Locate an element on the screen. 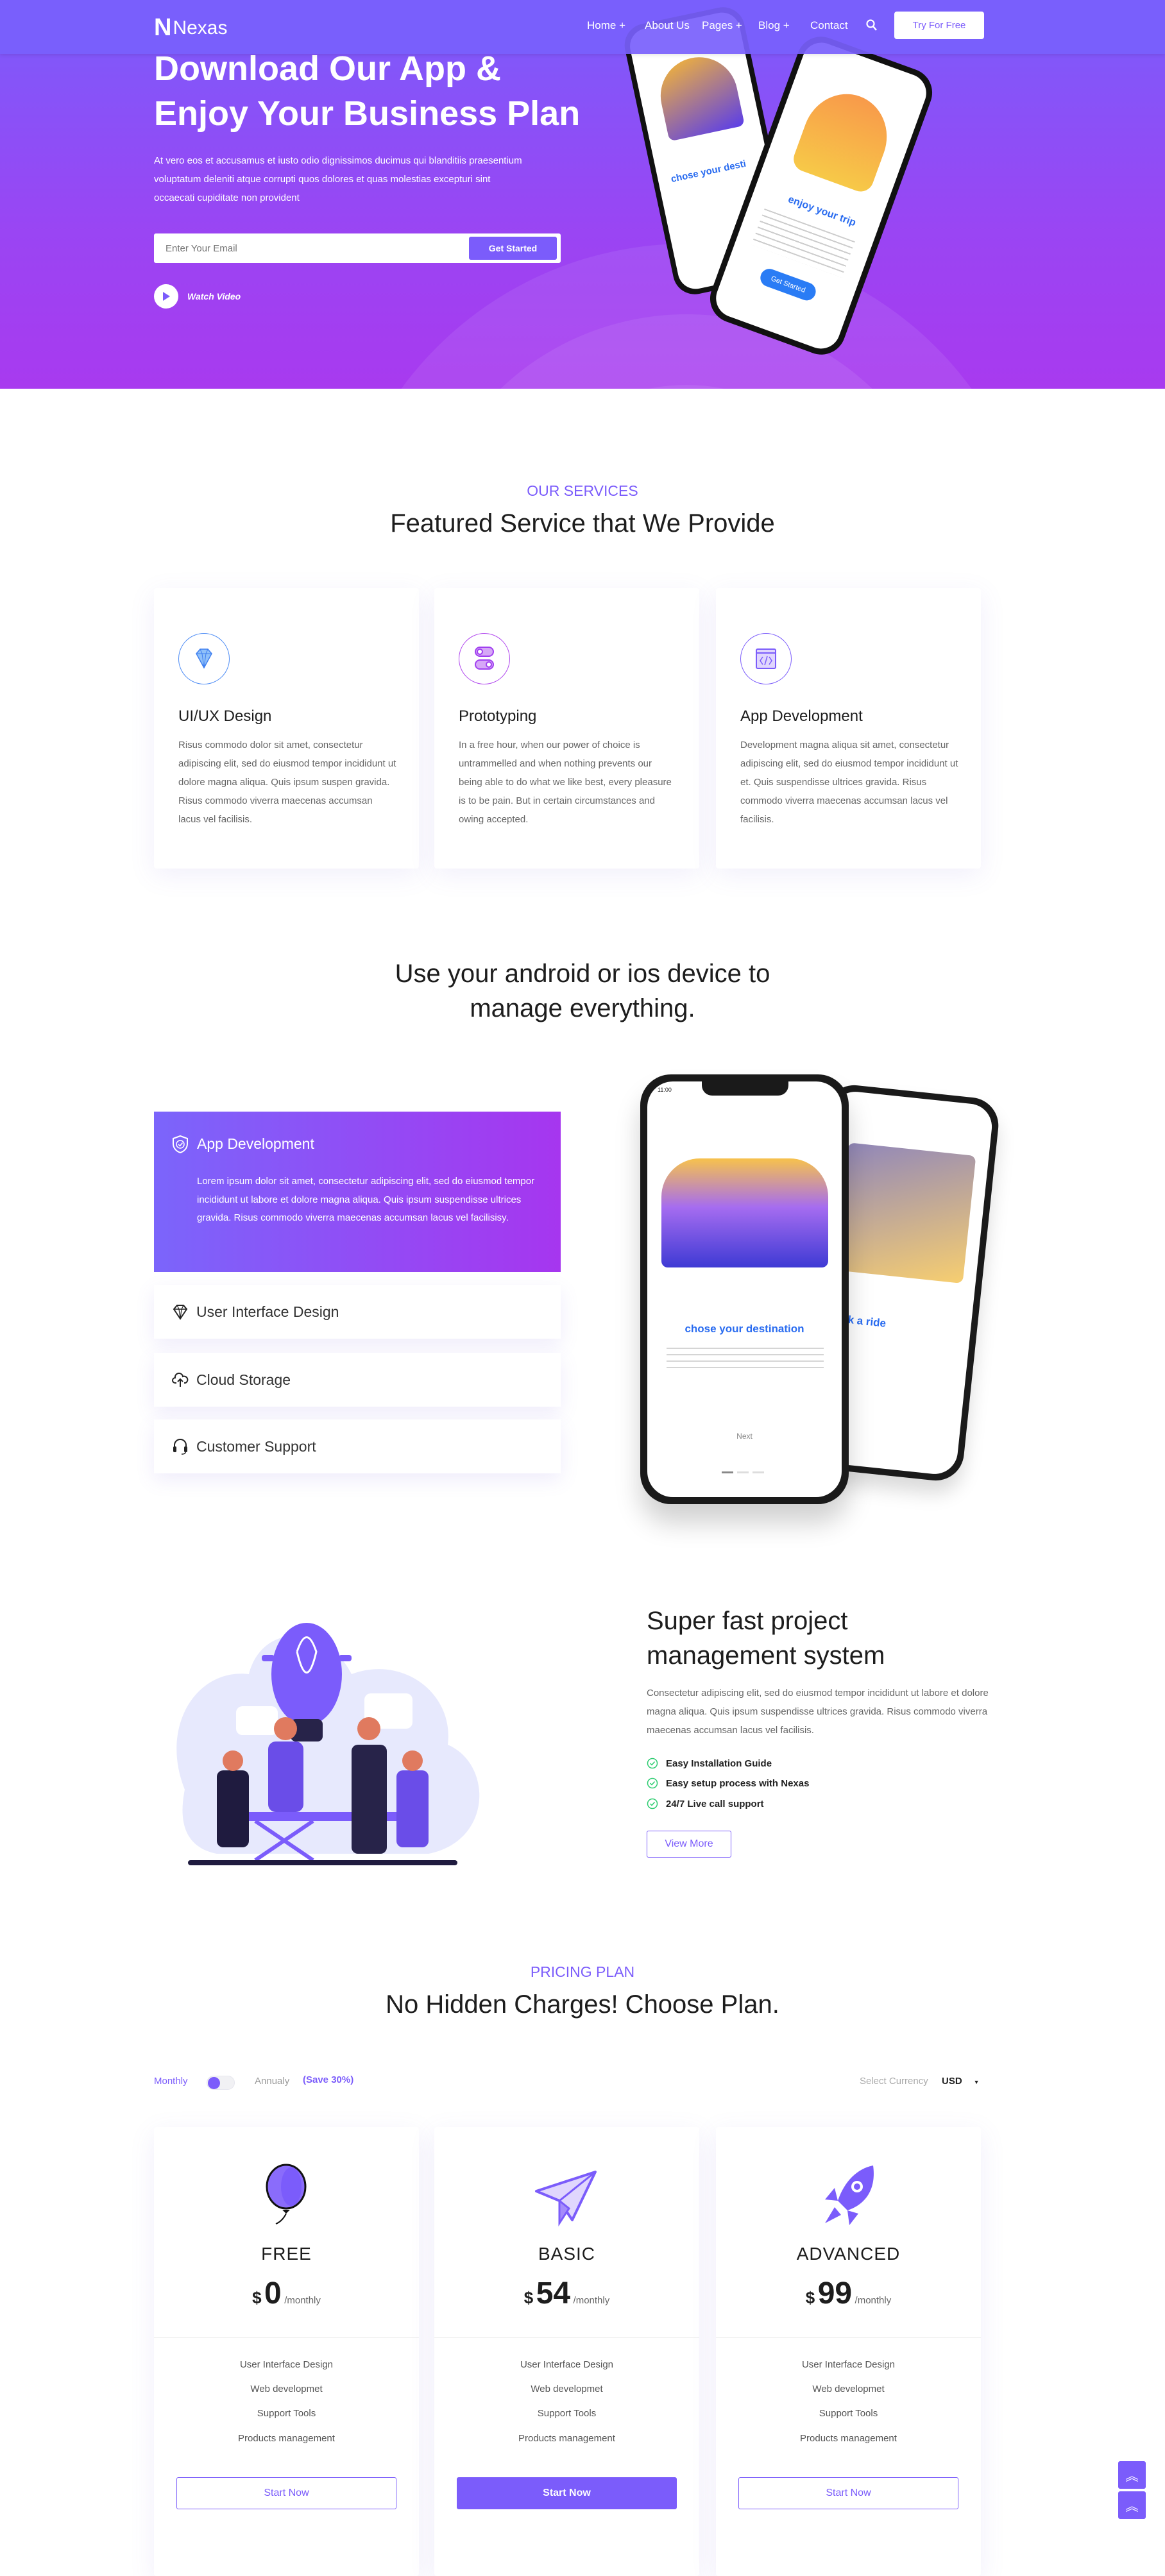 The image size is (1165, 2576). double-chevron-up-icon: ︽ is located at coordinates (1132, 2507).